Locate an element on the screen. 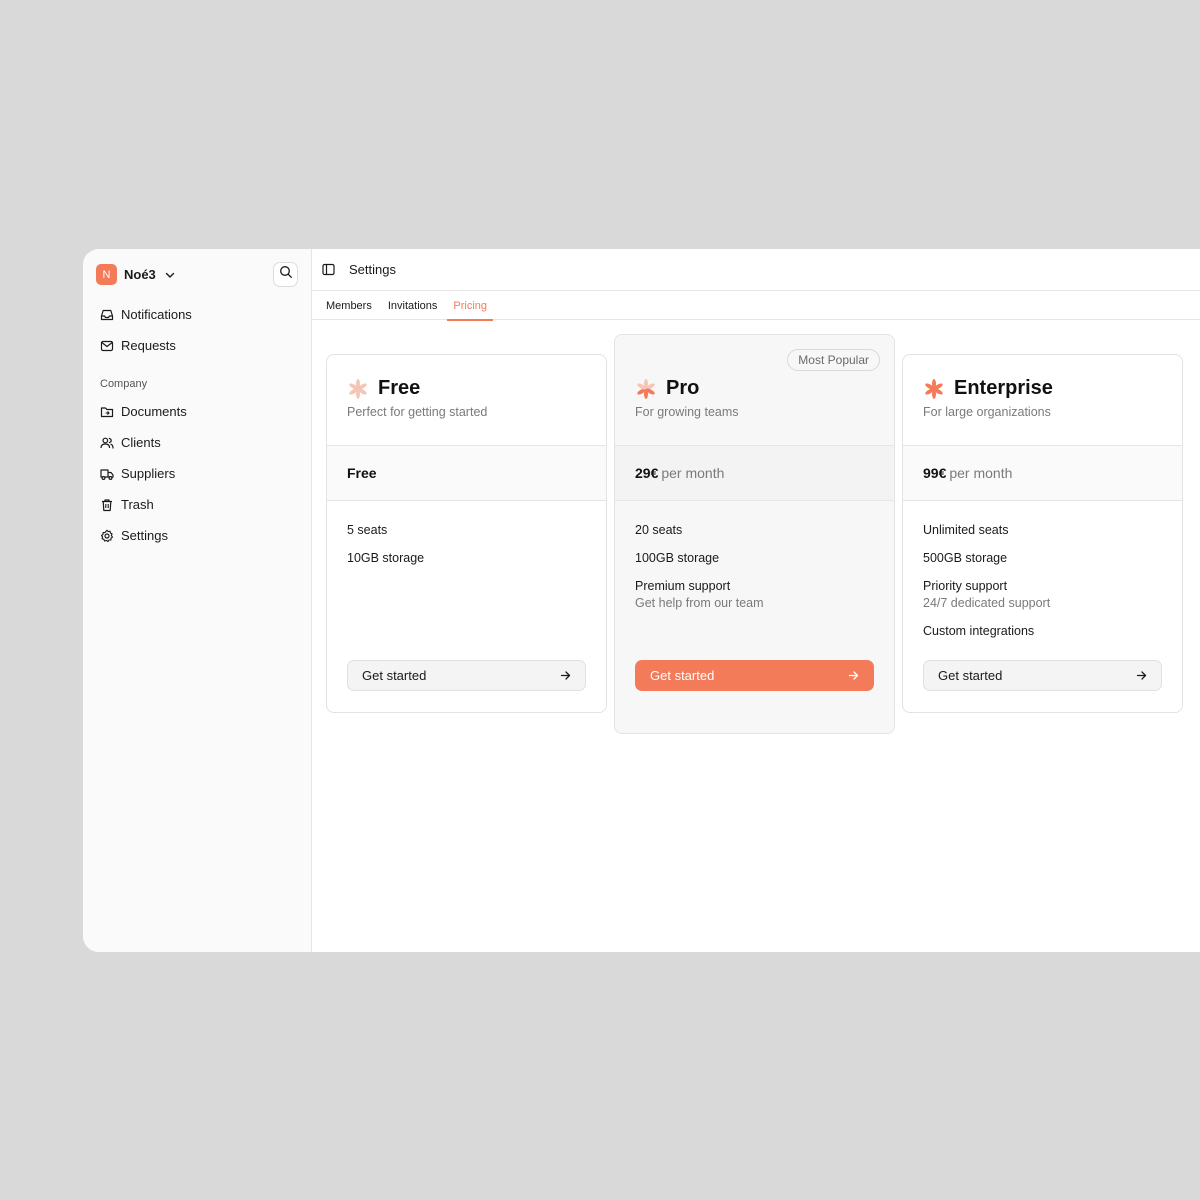  plan-subtitle: For growing teams is located at coordinates (687, 412).